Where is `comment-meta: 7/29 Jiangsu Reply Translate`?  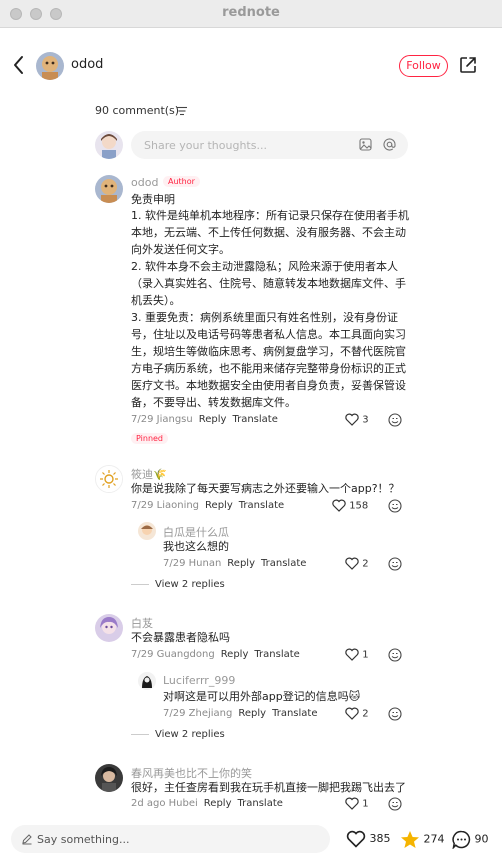
comment-meta: 7/29 Jiangsu Reply Translate is located at coordinates (204, 419).